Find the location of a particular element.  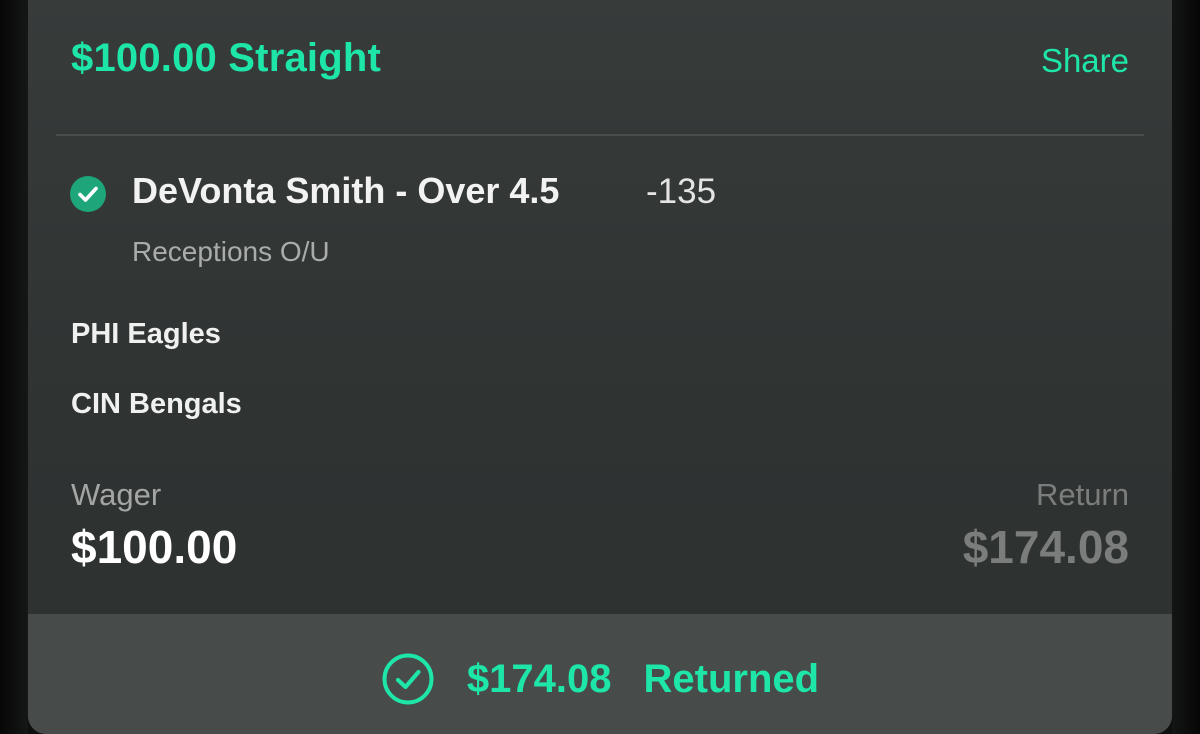

team-away: PHI Eagles is located at coordinates (146, 334).